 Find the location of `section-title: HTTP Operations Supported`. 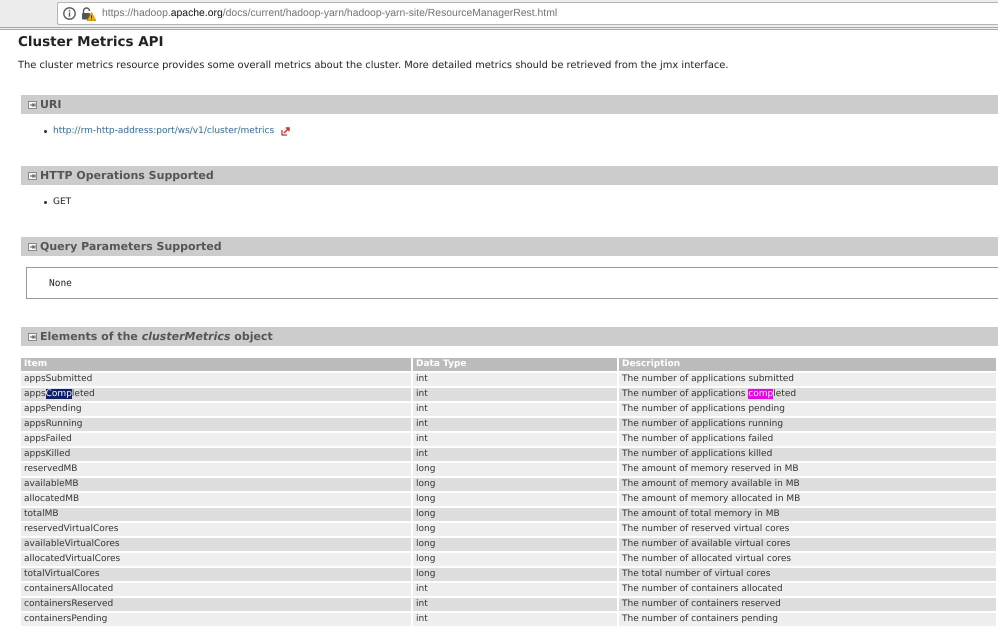

section-title: HTTP Operations Supported is located at coordinates (127, 175).